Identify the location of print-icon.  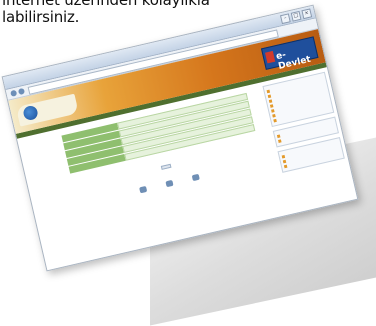
(169, 183).